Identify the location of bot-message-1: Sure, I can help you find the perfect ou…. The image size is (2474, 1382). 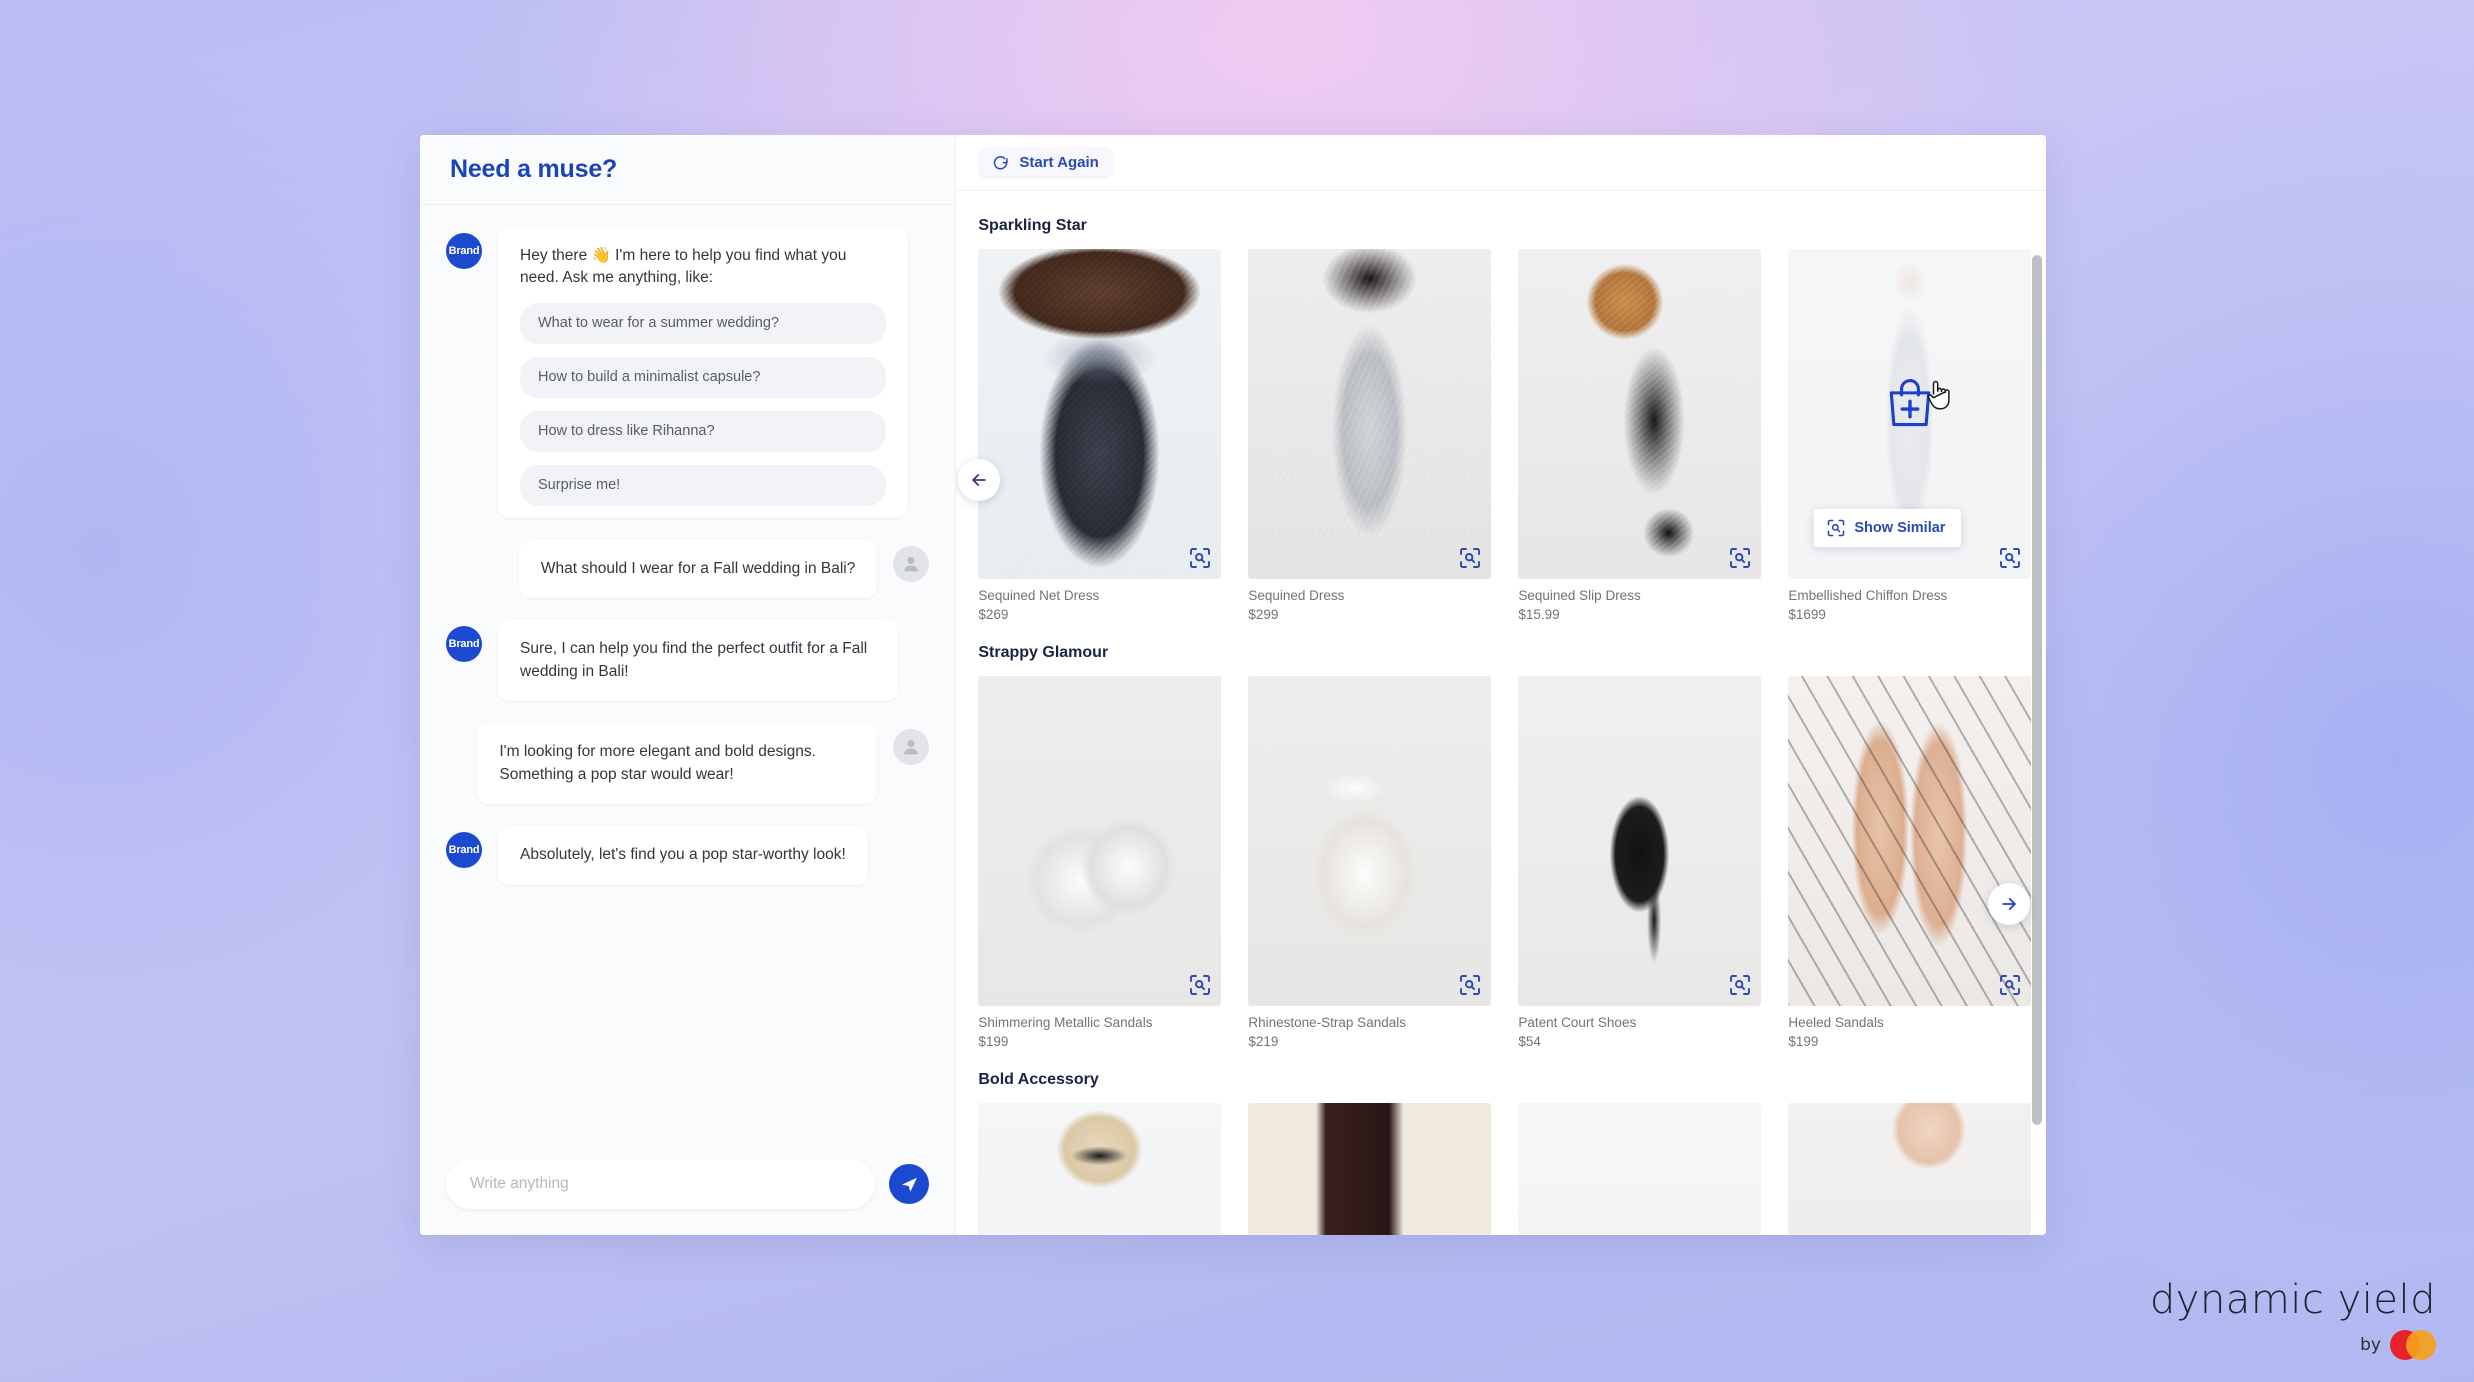
(698, 661).